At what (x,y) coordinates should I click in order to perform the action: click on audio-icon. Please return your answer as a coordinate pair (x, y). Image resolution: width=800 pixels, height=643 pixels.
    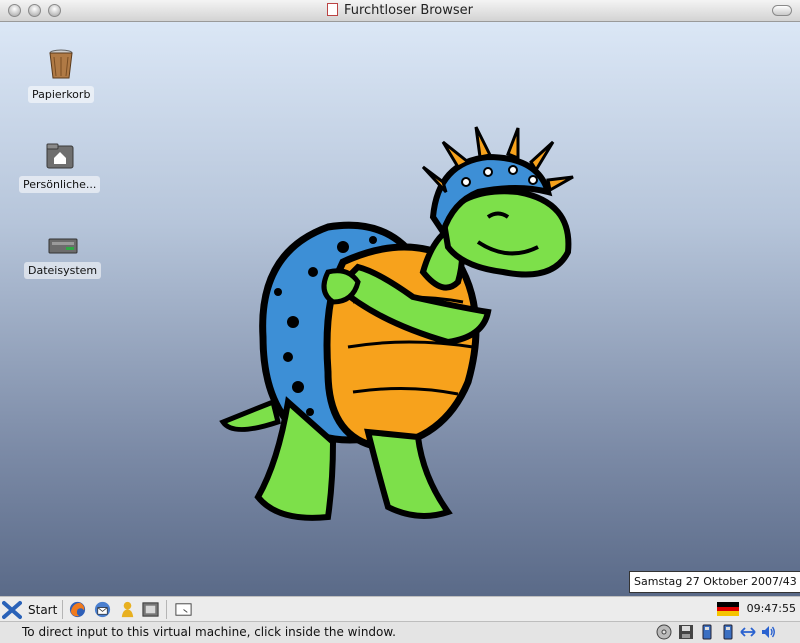
    Looking at the image, I should click on (768, 632).